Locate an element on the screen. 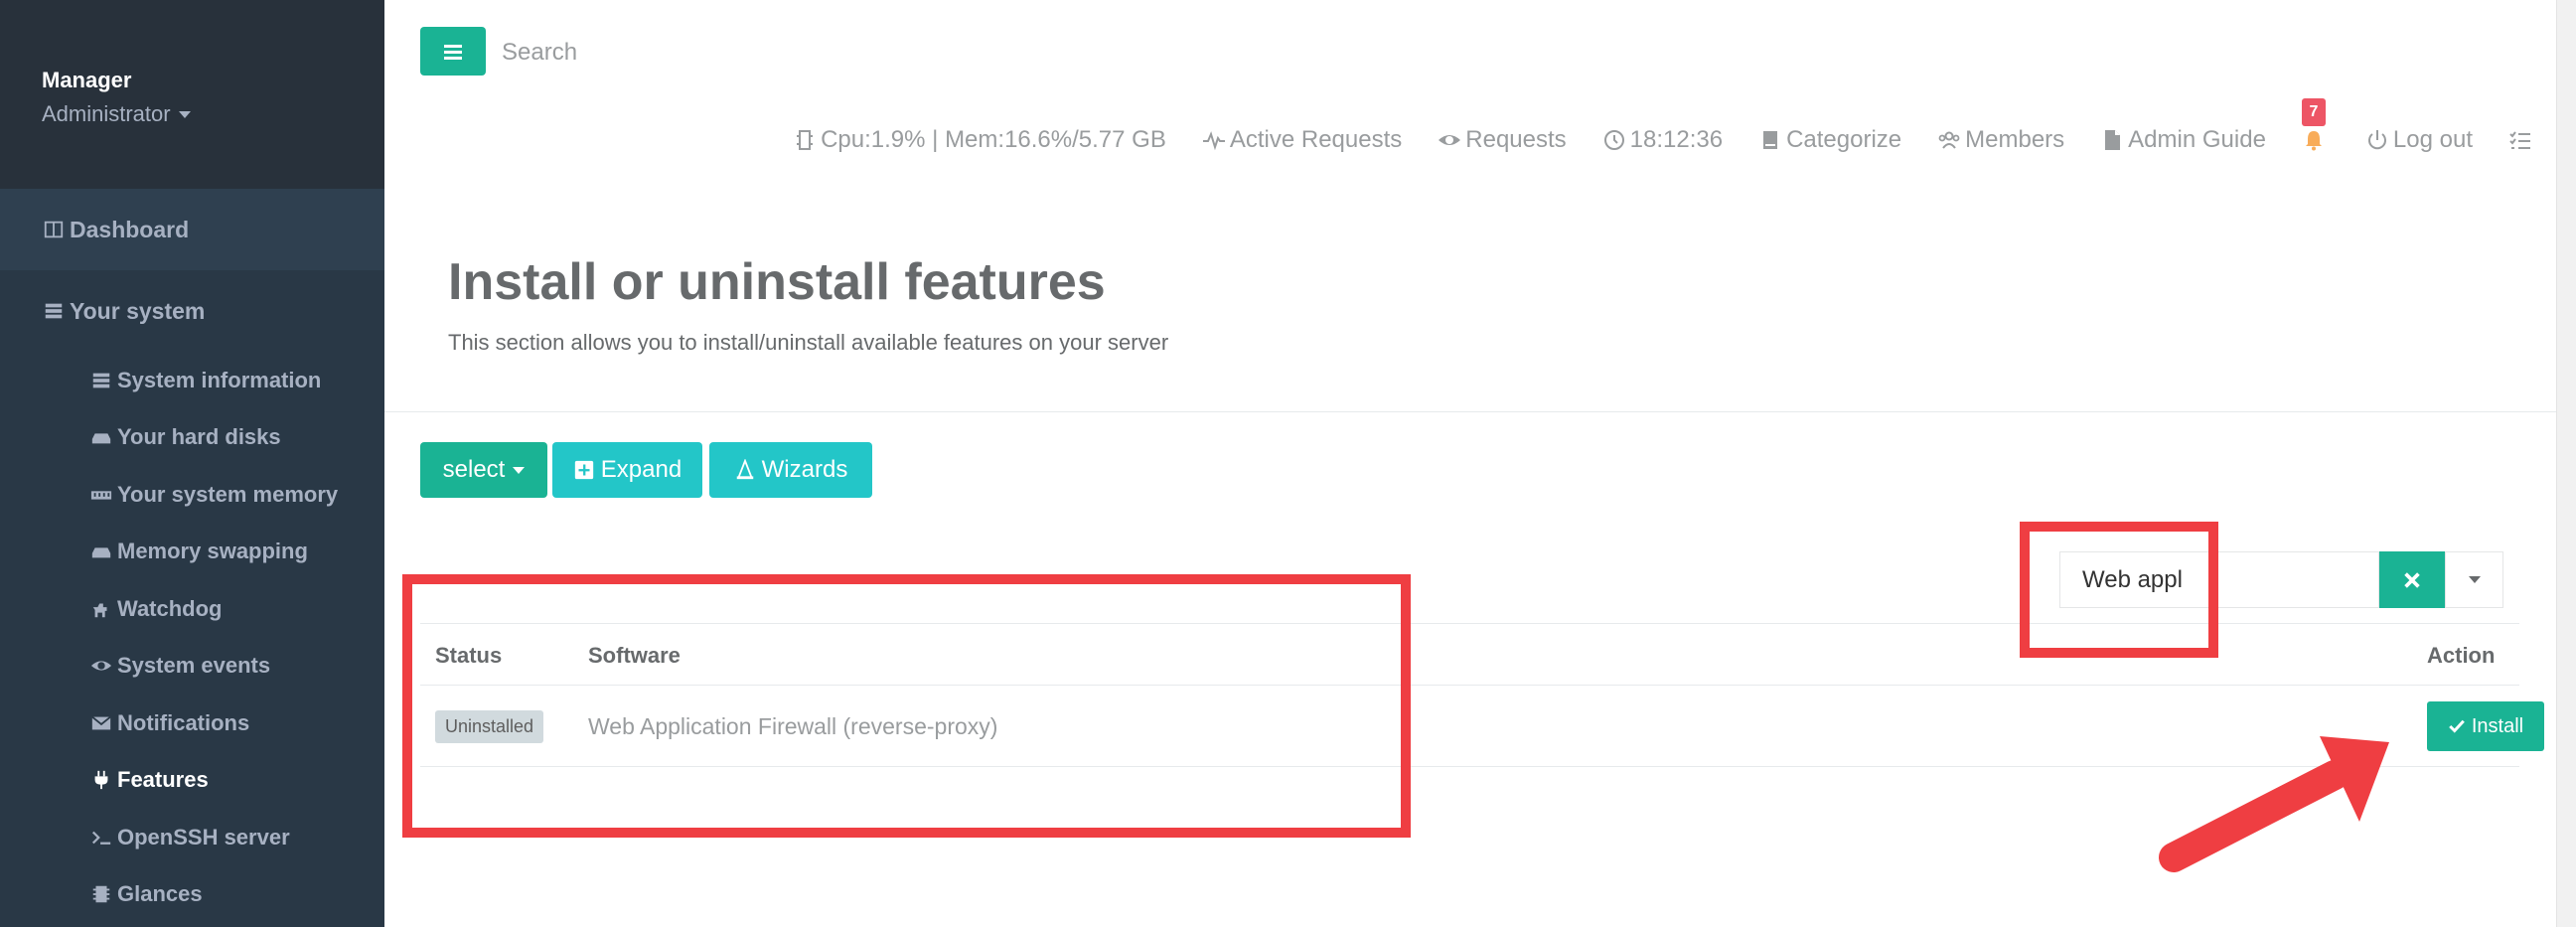 The image size is (2576, 927). users-icon is located at coordinates (1949, 140).